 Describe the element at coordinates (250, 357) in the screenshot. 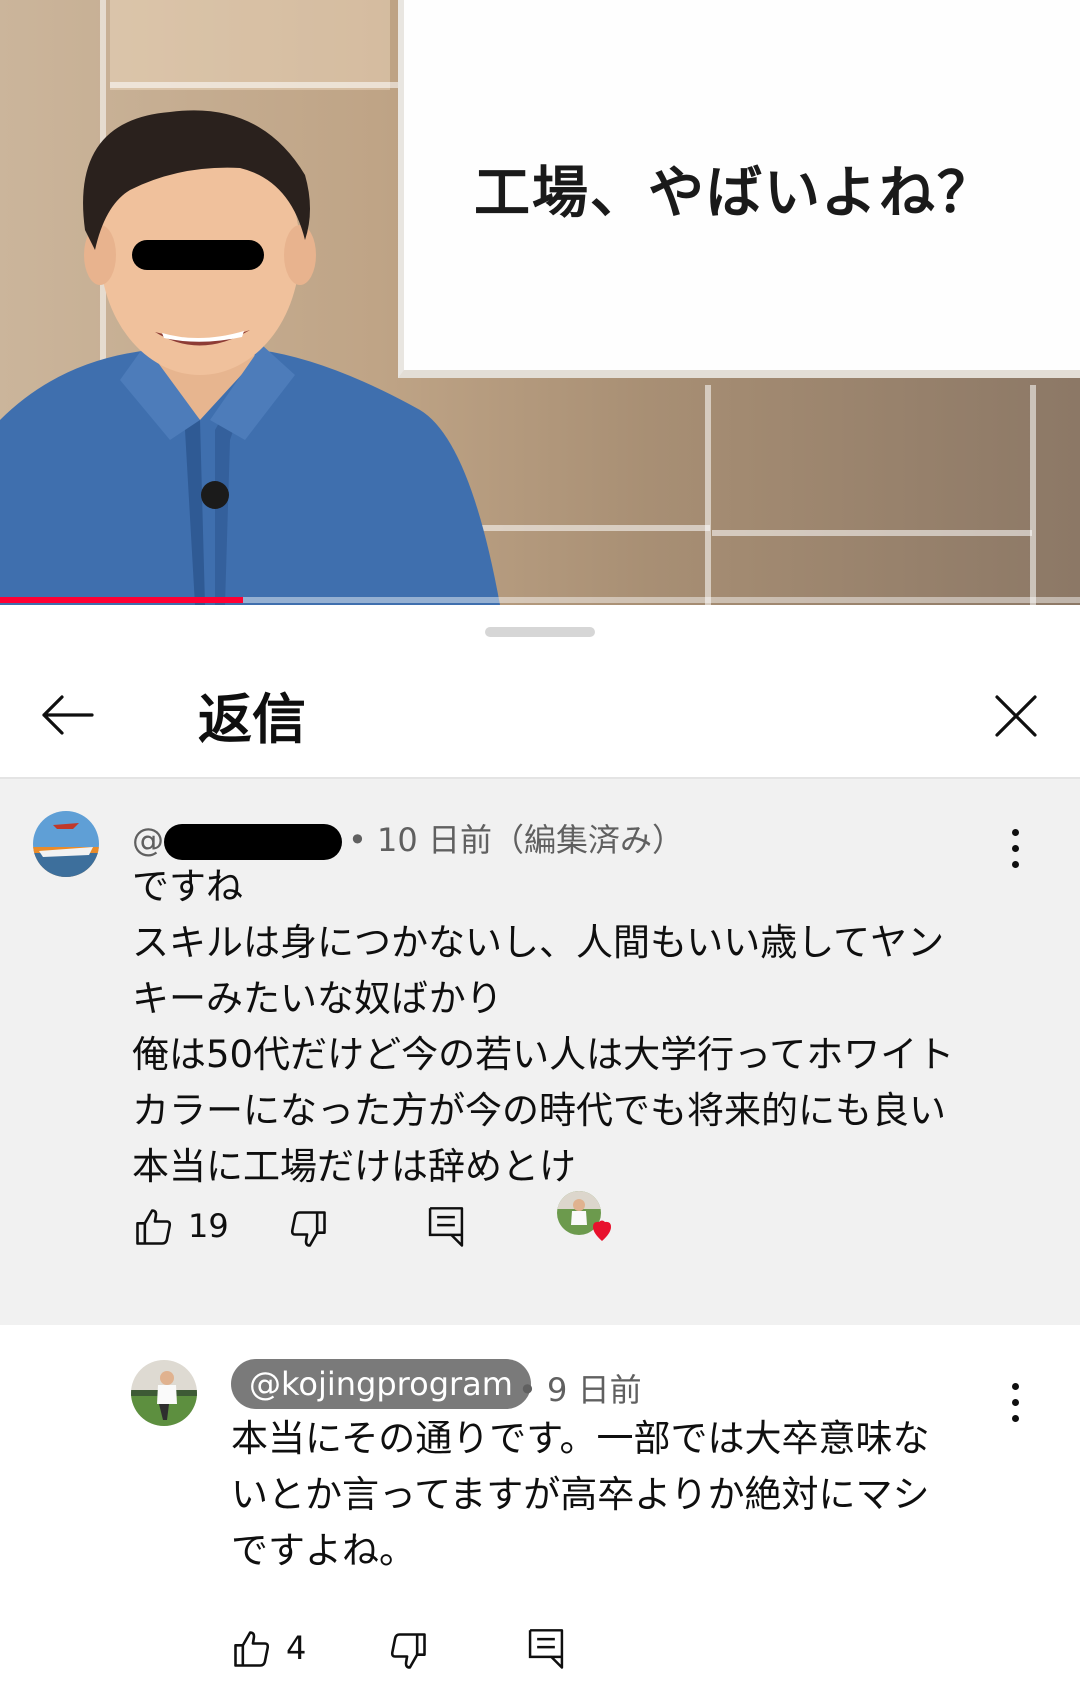

I see `presenter-image` at that location.